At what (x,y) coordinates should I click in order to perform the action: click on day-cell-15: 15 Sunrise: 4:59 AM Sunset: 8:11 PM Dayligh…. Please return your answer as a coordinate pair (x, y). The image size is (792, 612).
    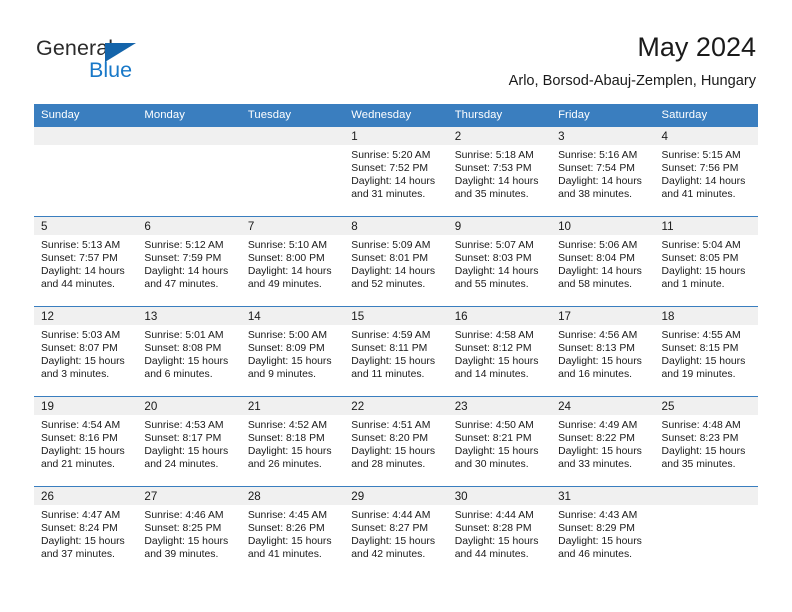
    Looking at the image, I should click on (396, 351).